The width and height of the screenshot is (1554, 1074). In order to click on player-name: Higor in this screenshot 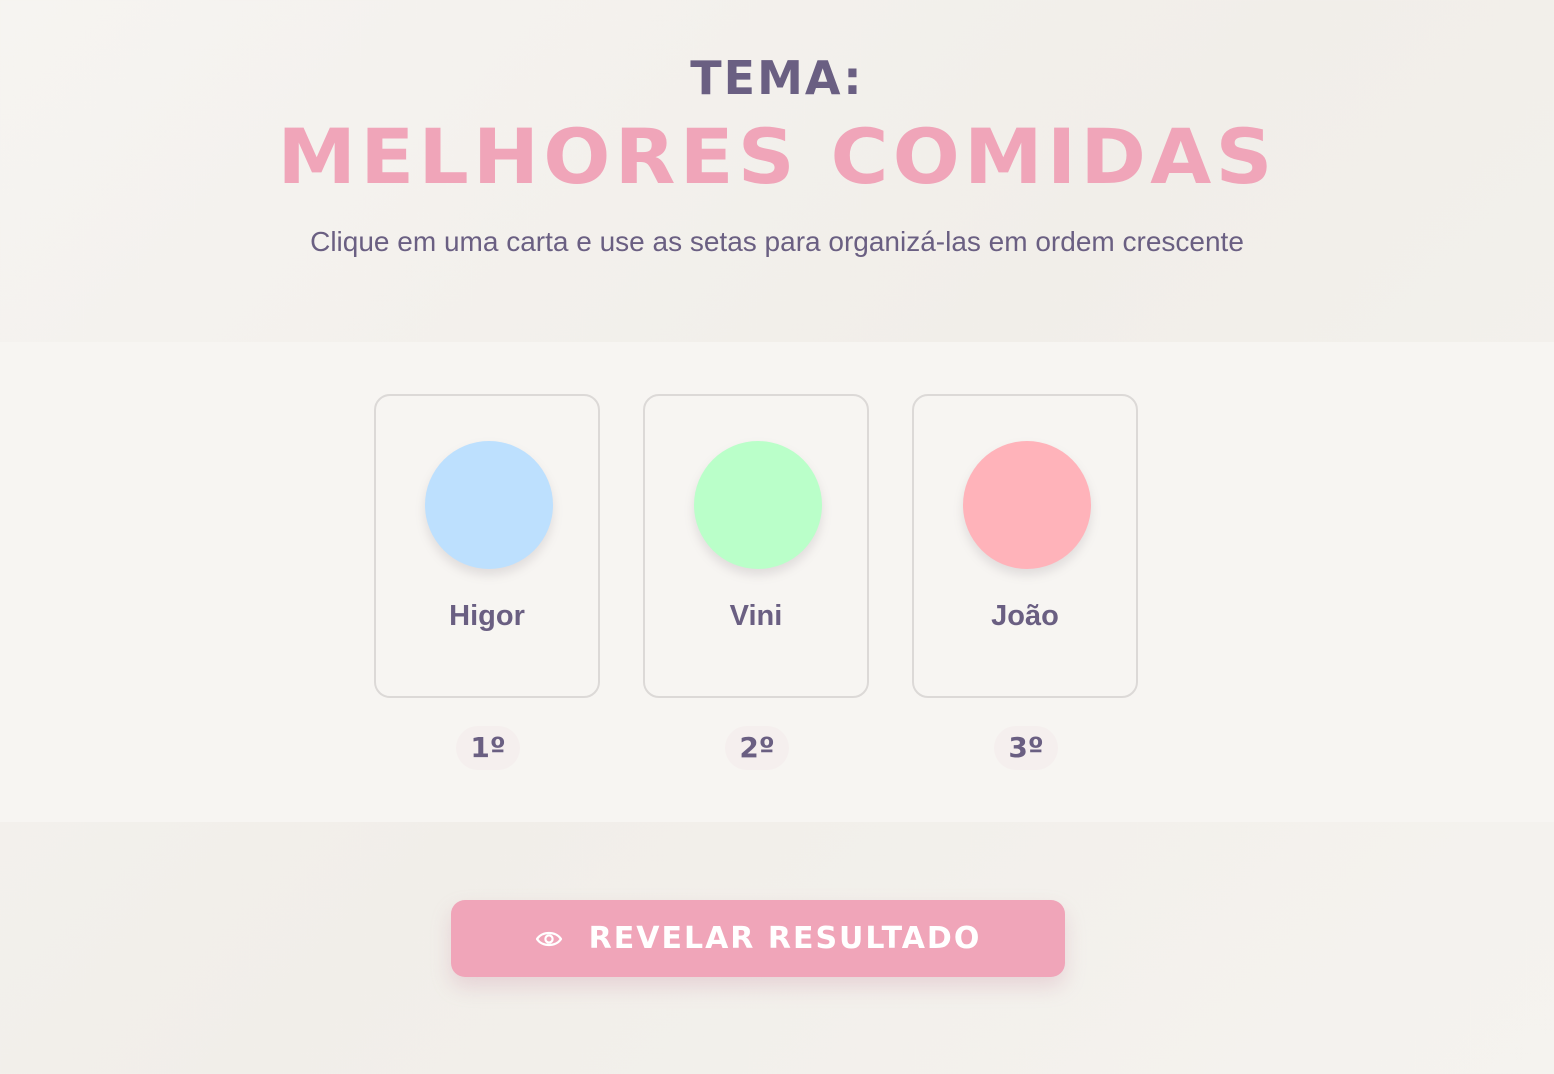, I will do `click(487, 616)`.